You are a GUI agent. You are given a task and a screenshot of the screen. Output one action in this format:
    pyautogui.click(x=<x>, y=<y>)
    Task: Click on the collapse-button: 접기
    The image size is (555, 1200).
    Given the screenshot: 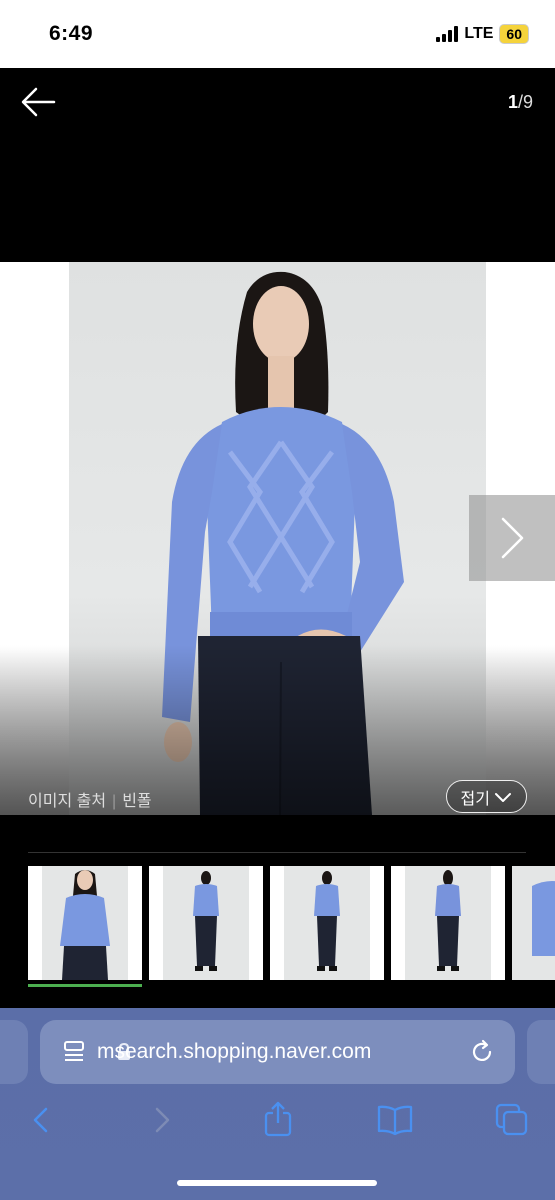 What is the action you would take?
    pyautogui.click(x=486, y=796)
    